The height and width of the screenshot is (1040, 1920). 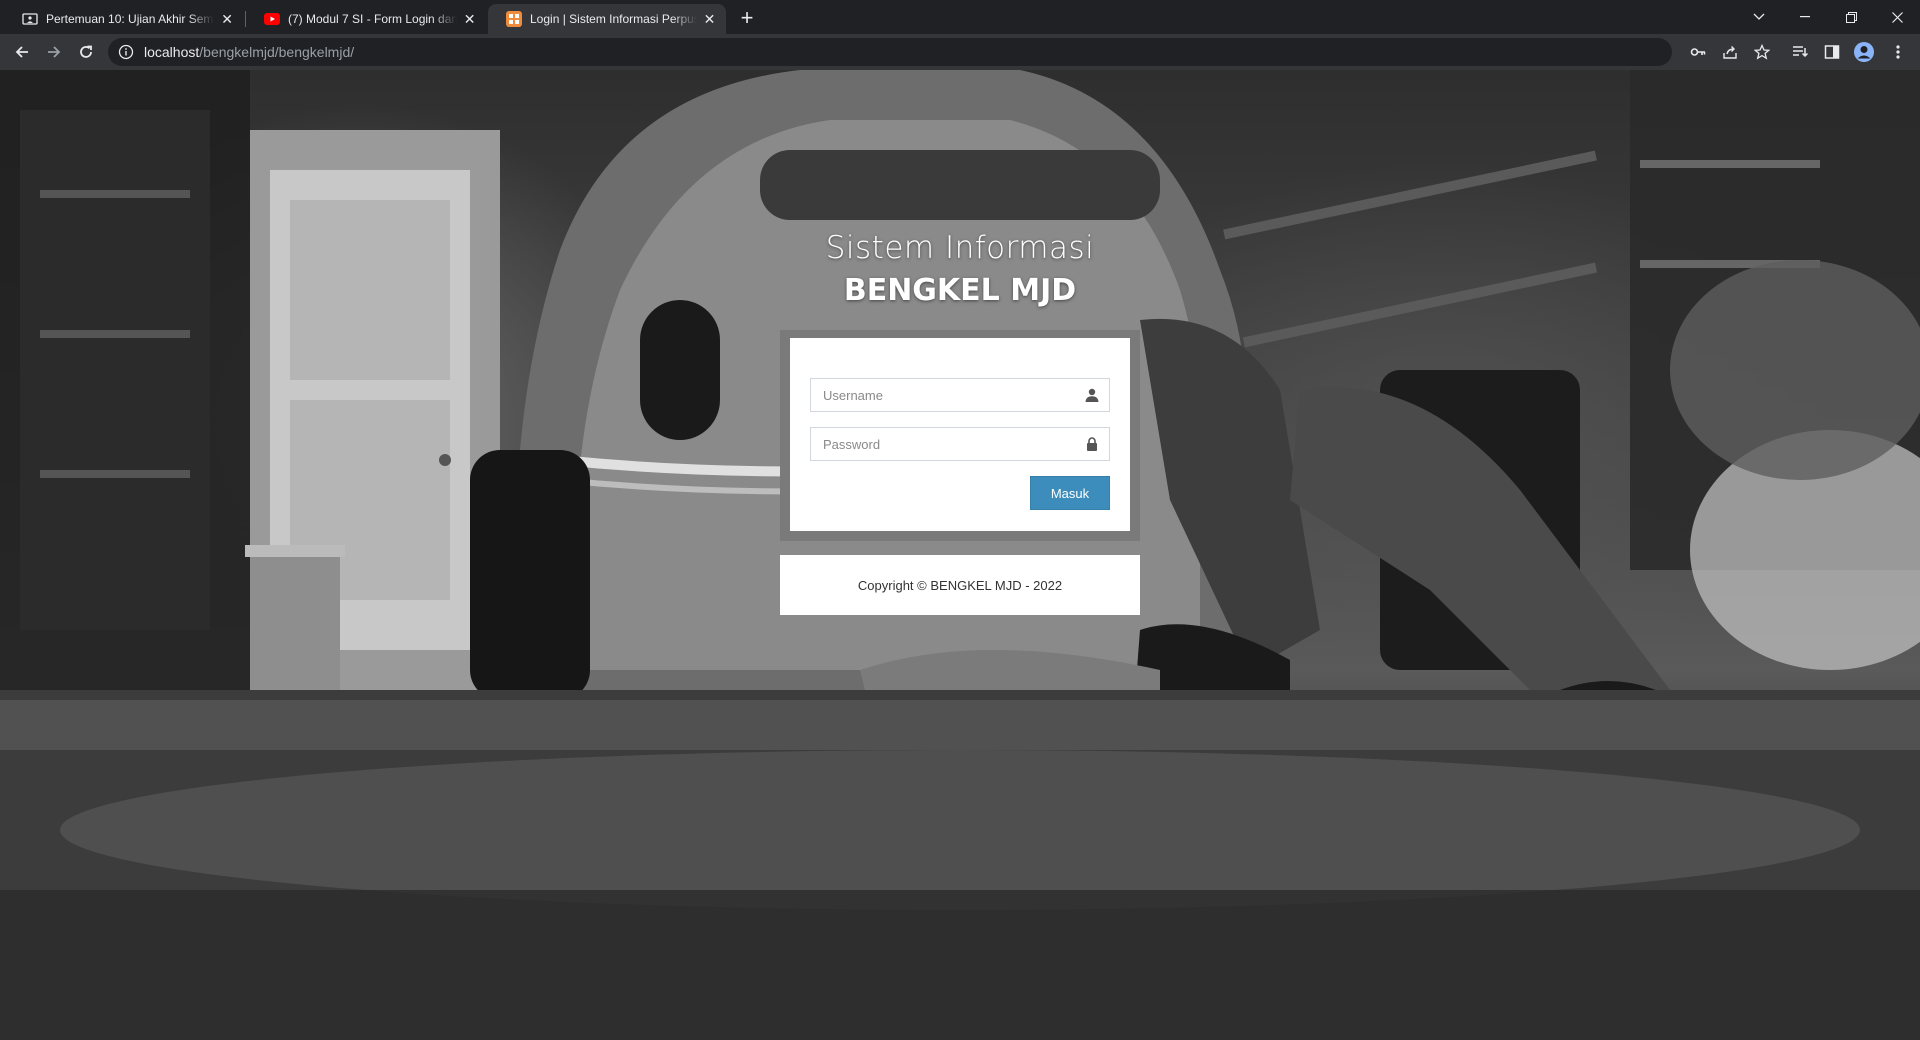 I want to click on username-field-group, so click(x=960, y=395).